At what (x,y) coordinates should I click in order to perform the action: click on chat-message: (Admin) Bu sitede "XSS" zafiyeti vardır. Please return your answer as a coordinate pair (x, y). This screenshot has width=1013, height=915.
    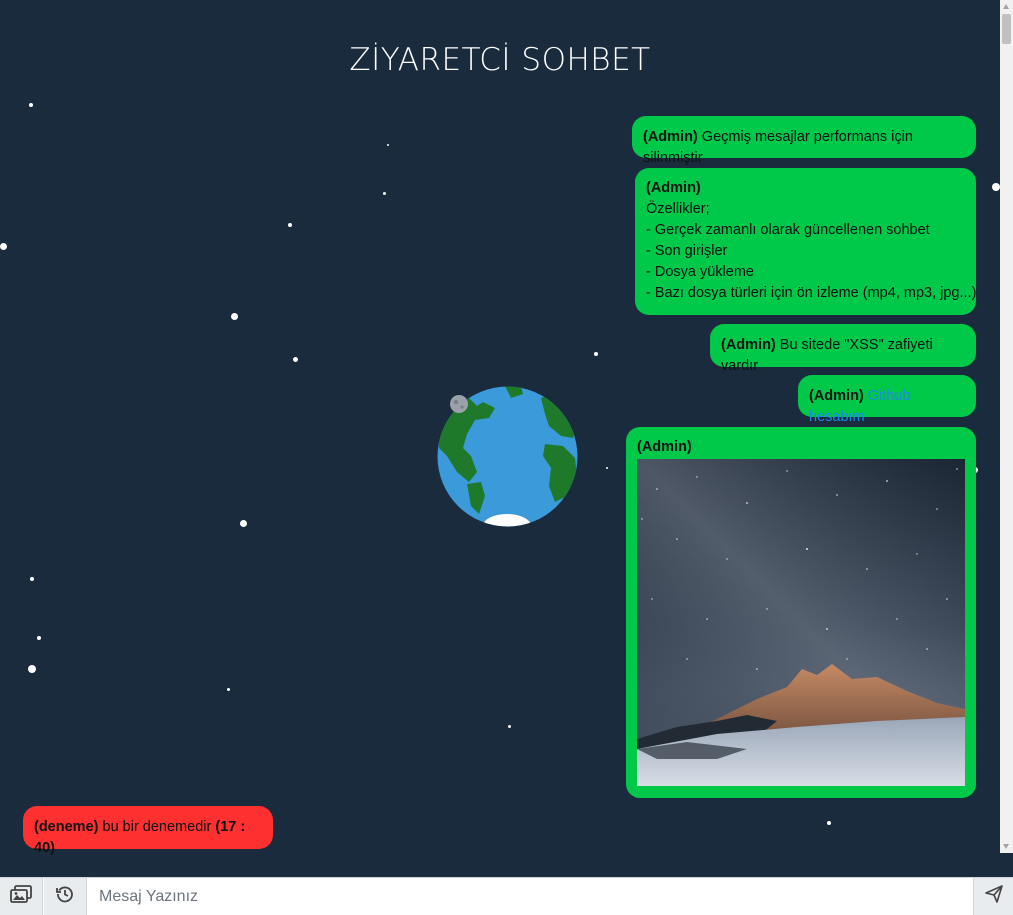
    Looking at the image, I should click on (843, 349).